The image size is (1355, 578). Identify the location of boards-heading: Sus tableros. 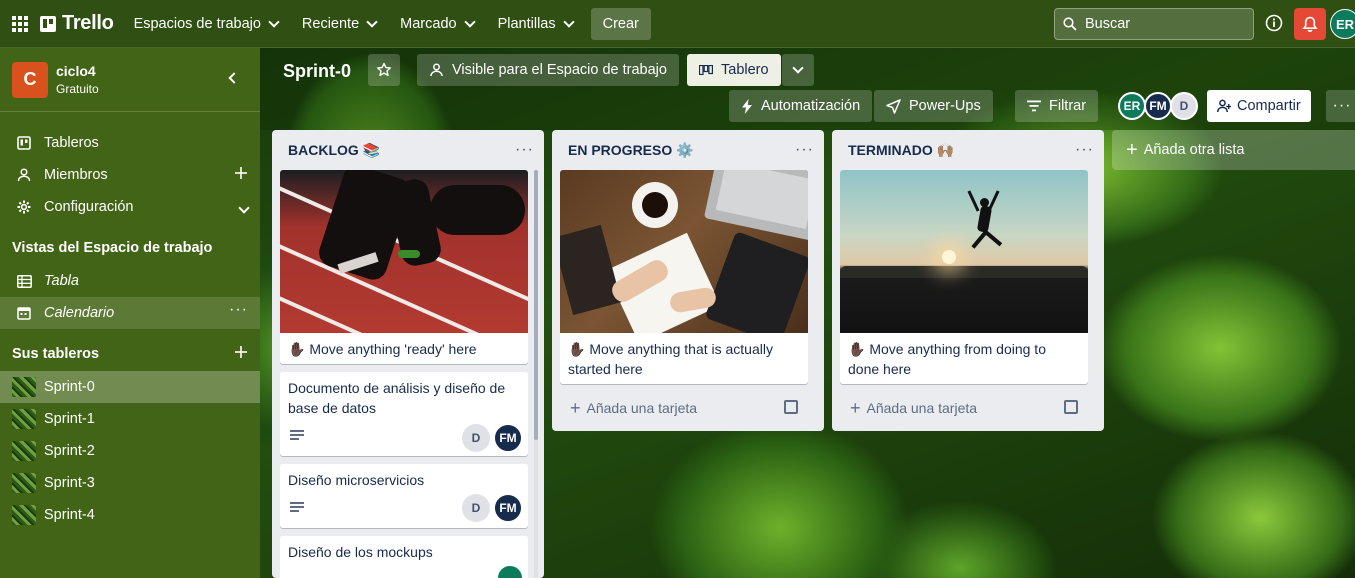
(56, 354).